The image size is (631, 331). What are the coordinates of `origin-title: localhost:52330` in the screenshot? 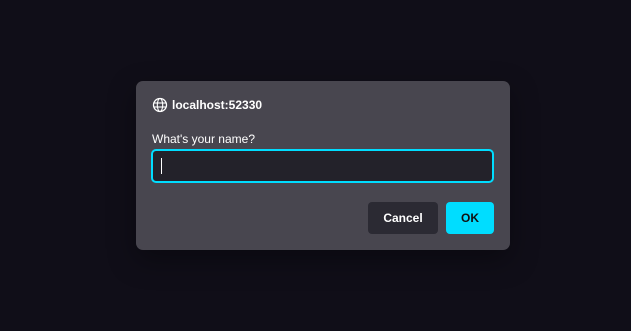 It's located at (217, 105).